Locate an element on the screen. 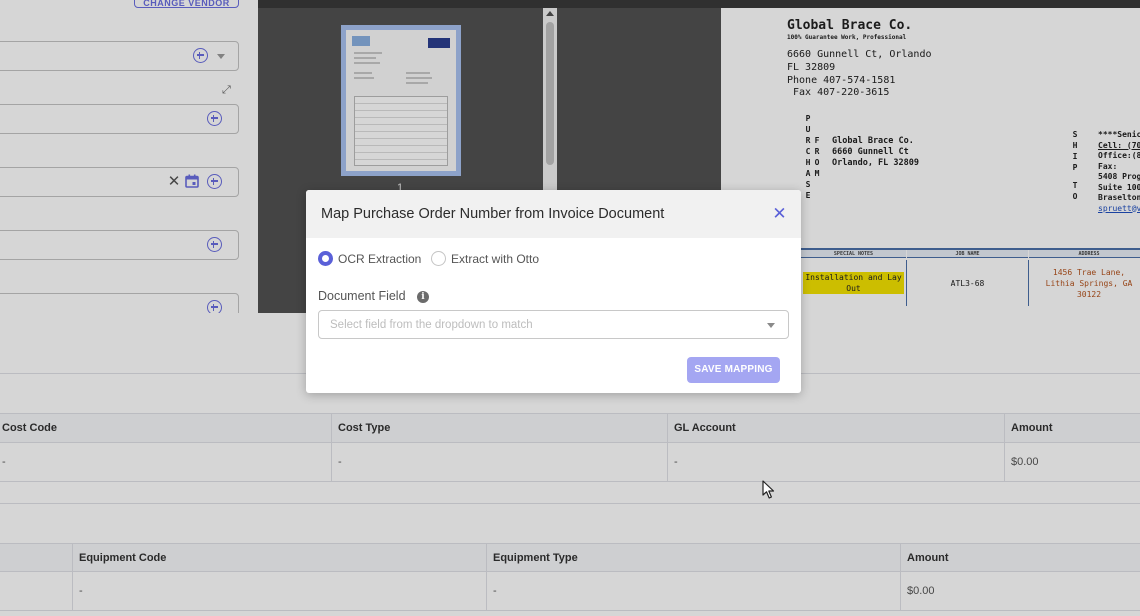 This screenshot has height=616, width=1140. extract-with-otto-option: Extract with Otto is located at coordinates (491, 259).